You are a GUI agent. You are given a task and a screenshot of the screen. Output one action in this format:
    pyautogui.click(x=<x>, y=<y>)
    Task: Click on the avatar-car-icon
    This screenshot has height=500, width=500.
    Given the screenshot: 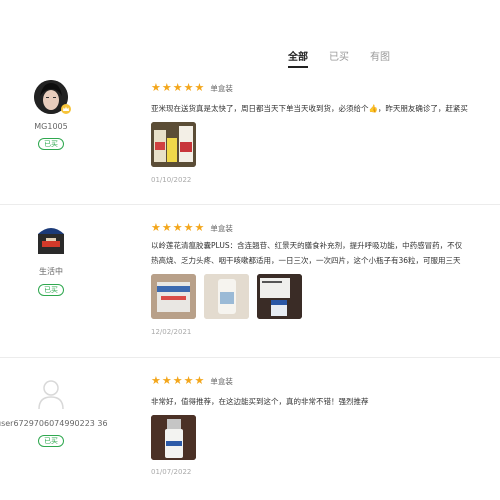 What is the action you would take?
    pyautogui.click(x=51, y=241)
    